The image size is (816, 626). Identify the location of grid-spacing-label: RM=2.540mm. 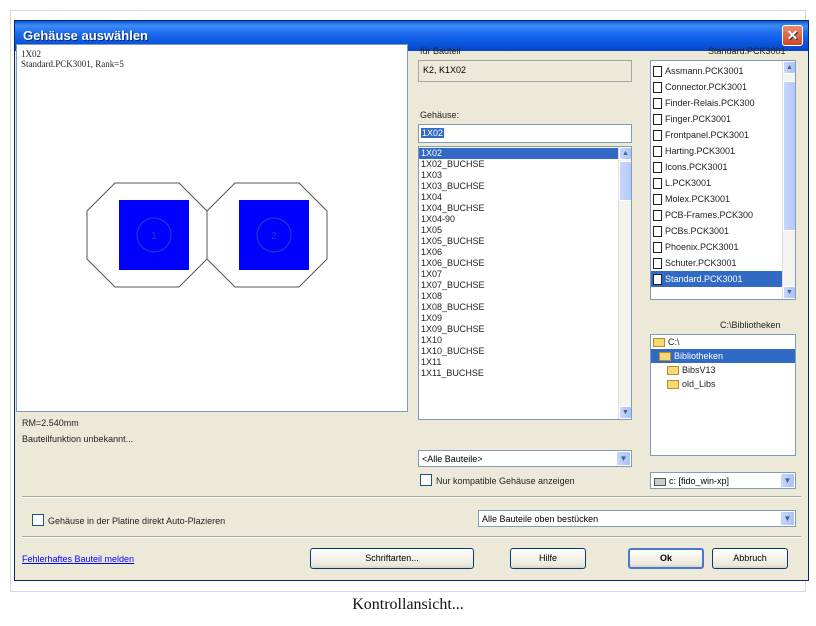
(50, 423).